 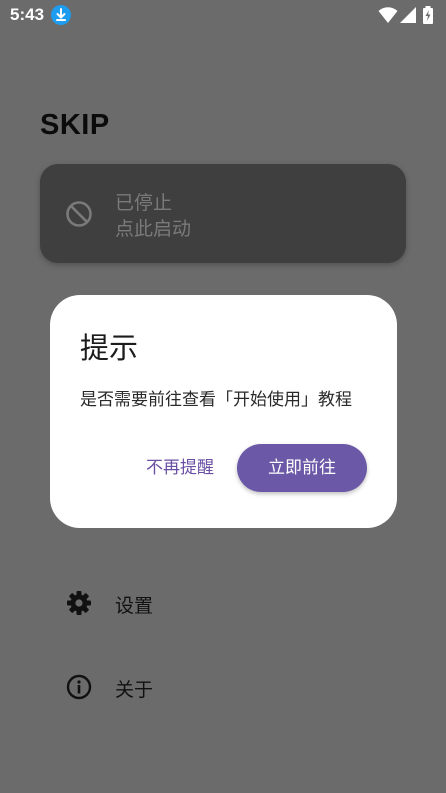 What do you see at coordinates (216, 603) in the screenshot?
I see `menu-item-settings: 设置` at bounding box center [216, 603].